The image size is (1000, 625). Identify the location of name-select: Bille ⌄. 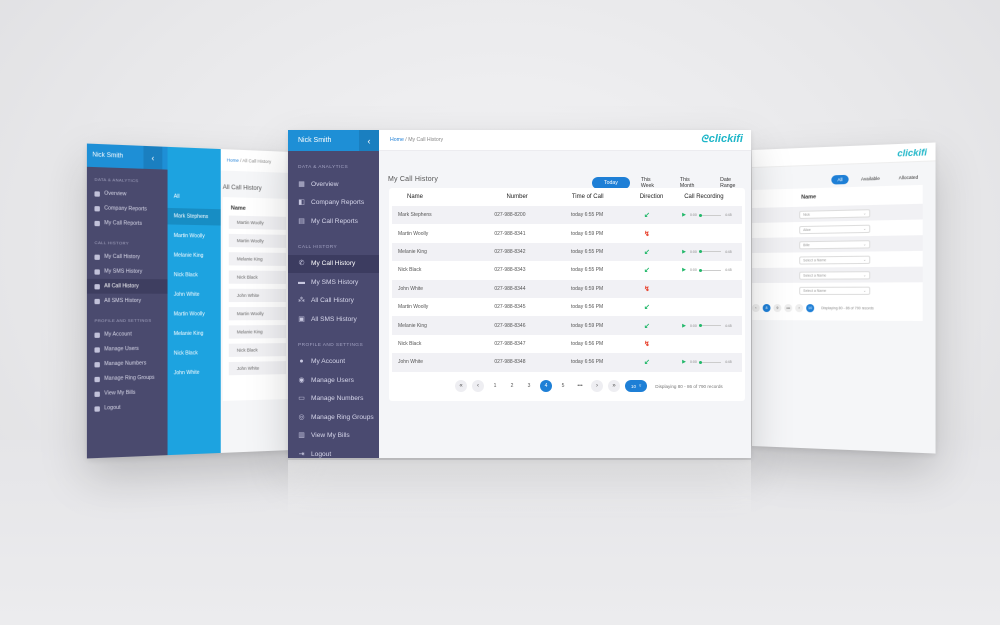
(835, 244).